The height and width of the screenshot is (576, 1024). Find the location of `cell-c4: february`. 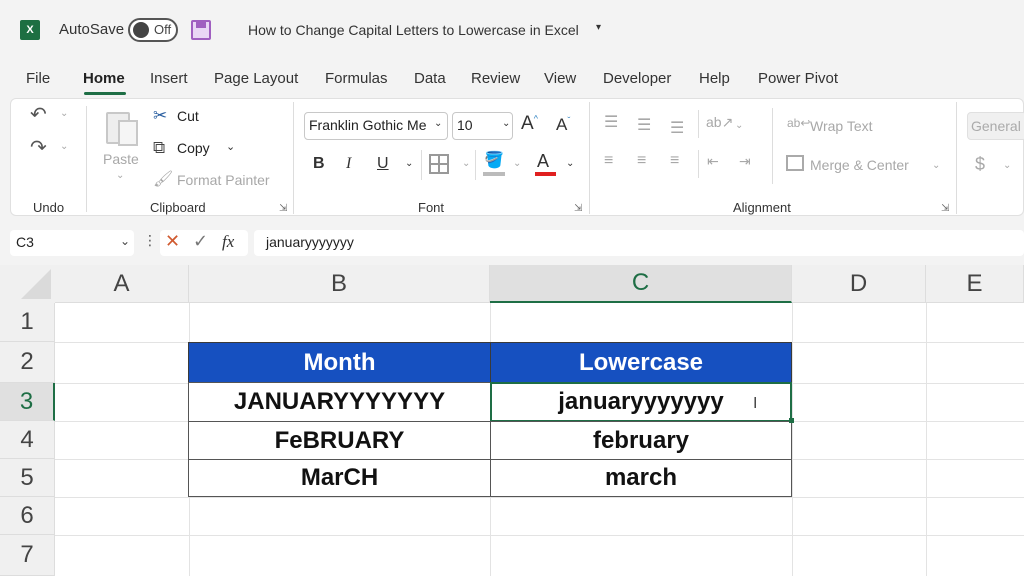

cell-c4: february is located at coordinates (641, 440).